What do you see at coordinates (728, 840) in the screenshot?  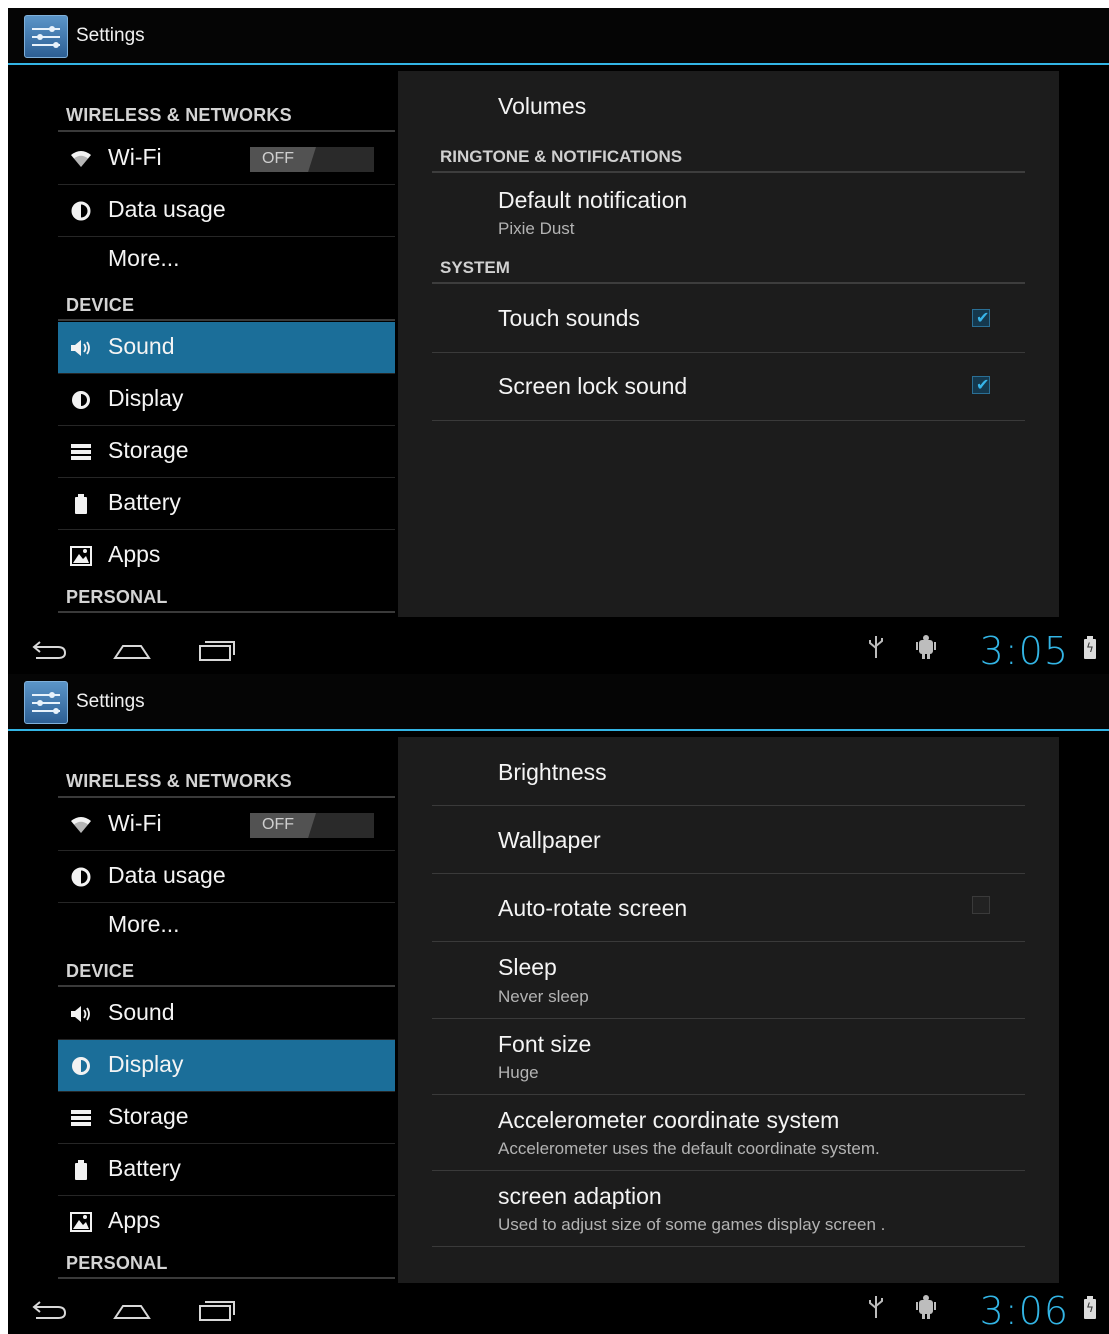 I see `pref-wallpaper: Wallpaper` at bounding box center [728, 840].